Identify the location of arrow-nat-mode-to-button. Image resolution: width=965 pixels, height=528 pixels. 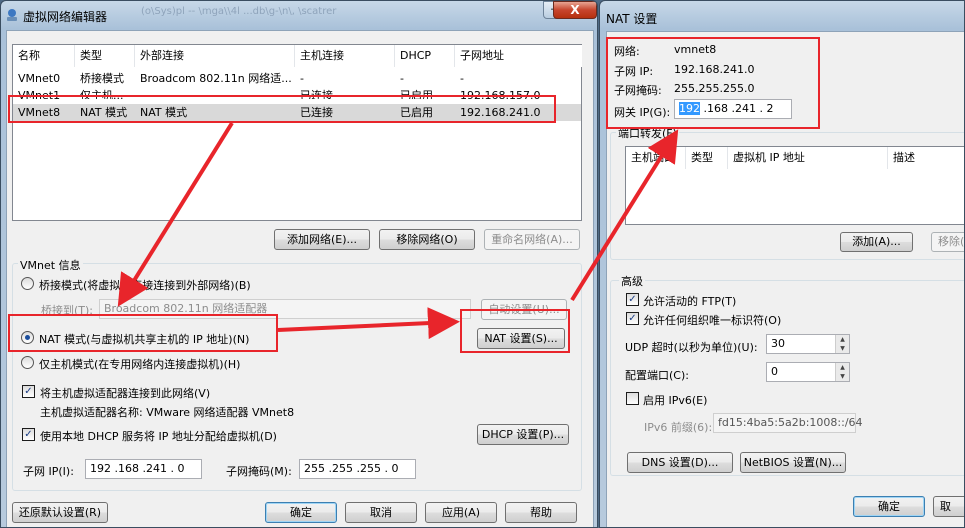
(368, 323).